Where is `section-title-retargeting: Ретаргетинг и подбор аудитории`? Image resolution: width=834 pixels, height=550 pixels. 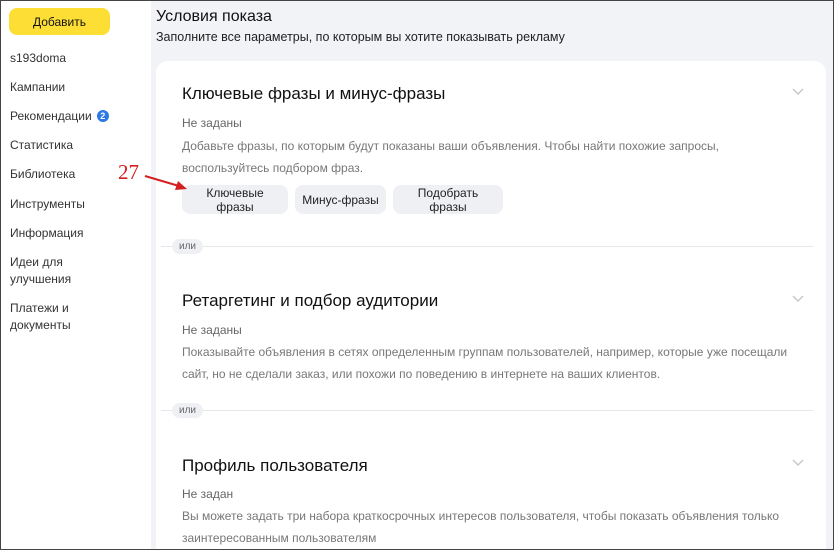
section-title-retargeting: Ретаргетинг и подбор аудитории is located at coordinates (310, 300).